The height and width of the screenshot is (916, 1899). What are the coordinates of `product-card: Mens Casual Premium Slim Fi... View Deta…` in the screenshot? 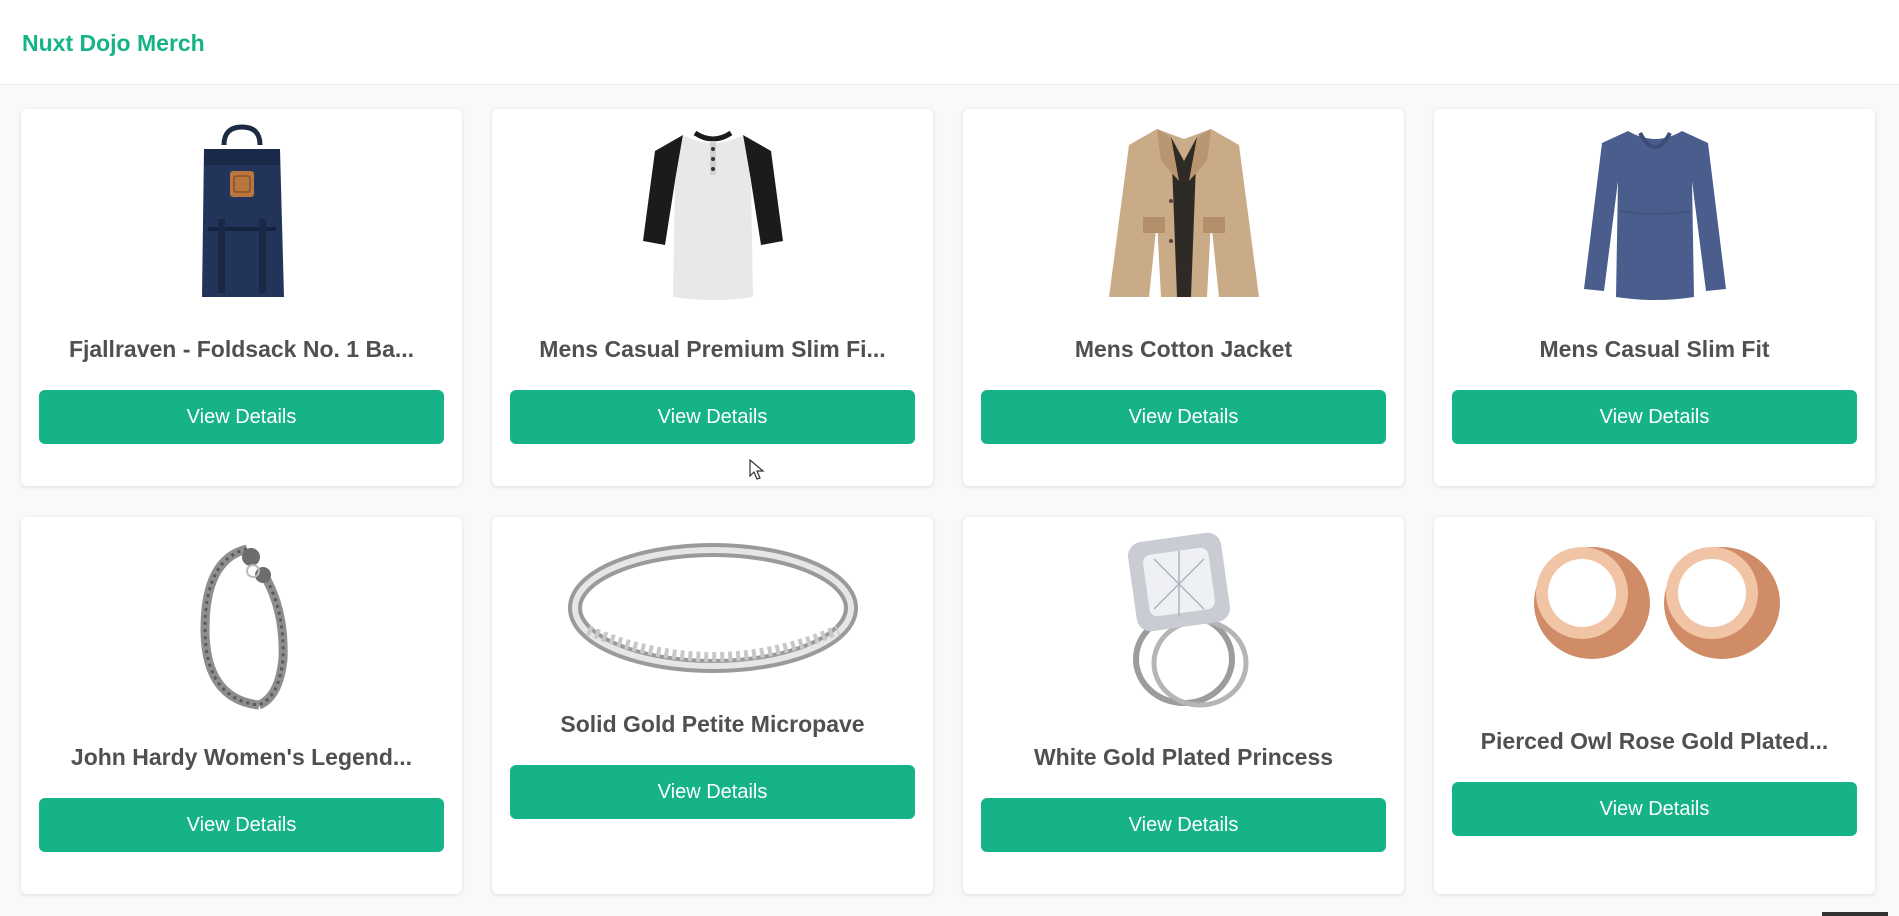 It's located at (712, 297).